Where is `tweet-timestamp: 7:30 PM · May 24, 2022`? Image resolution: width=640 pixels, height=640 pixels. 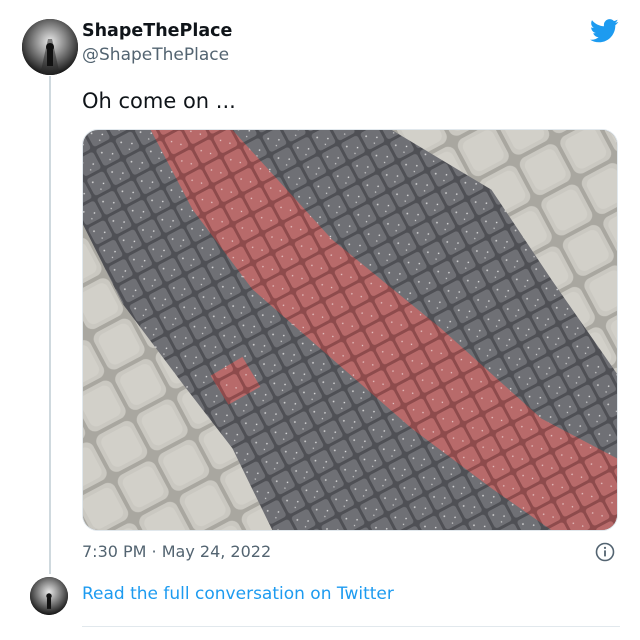
tweet-timestamp: 7:30 PM · May 24, 2022 is located at coordinates (176, 551).